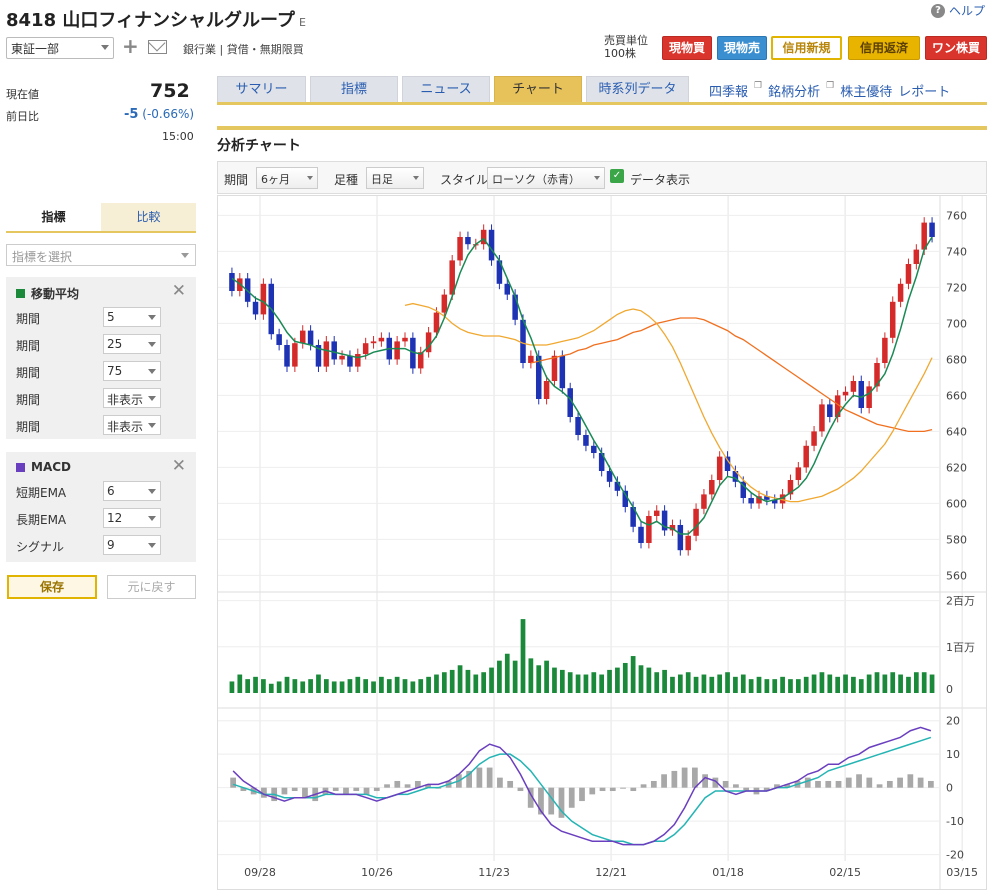 This screenshot has height=895, width=995. Describe the element at coordinates (956, 539) in the screenshot. I see `price-tick-label: 580` at that location.